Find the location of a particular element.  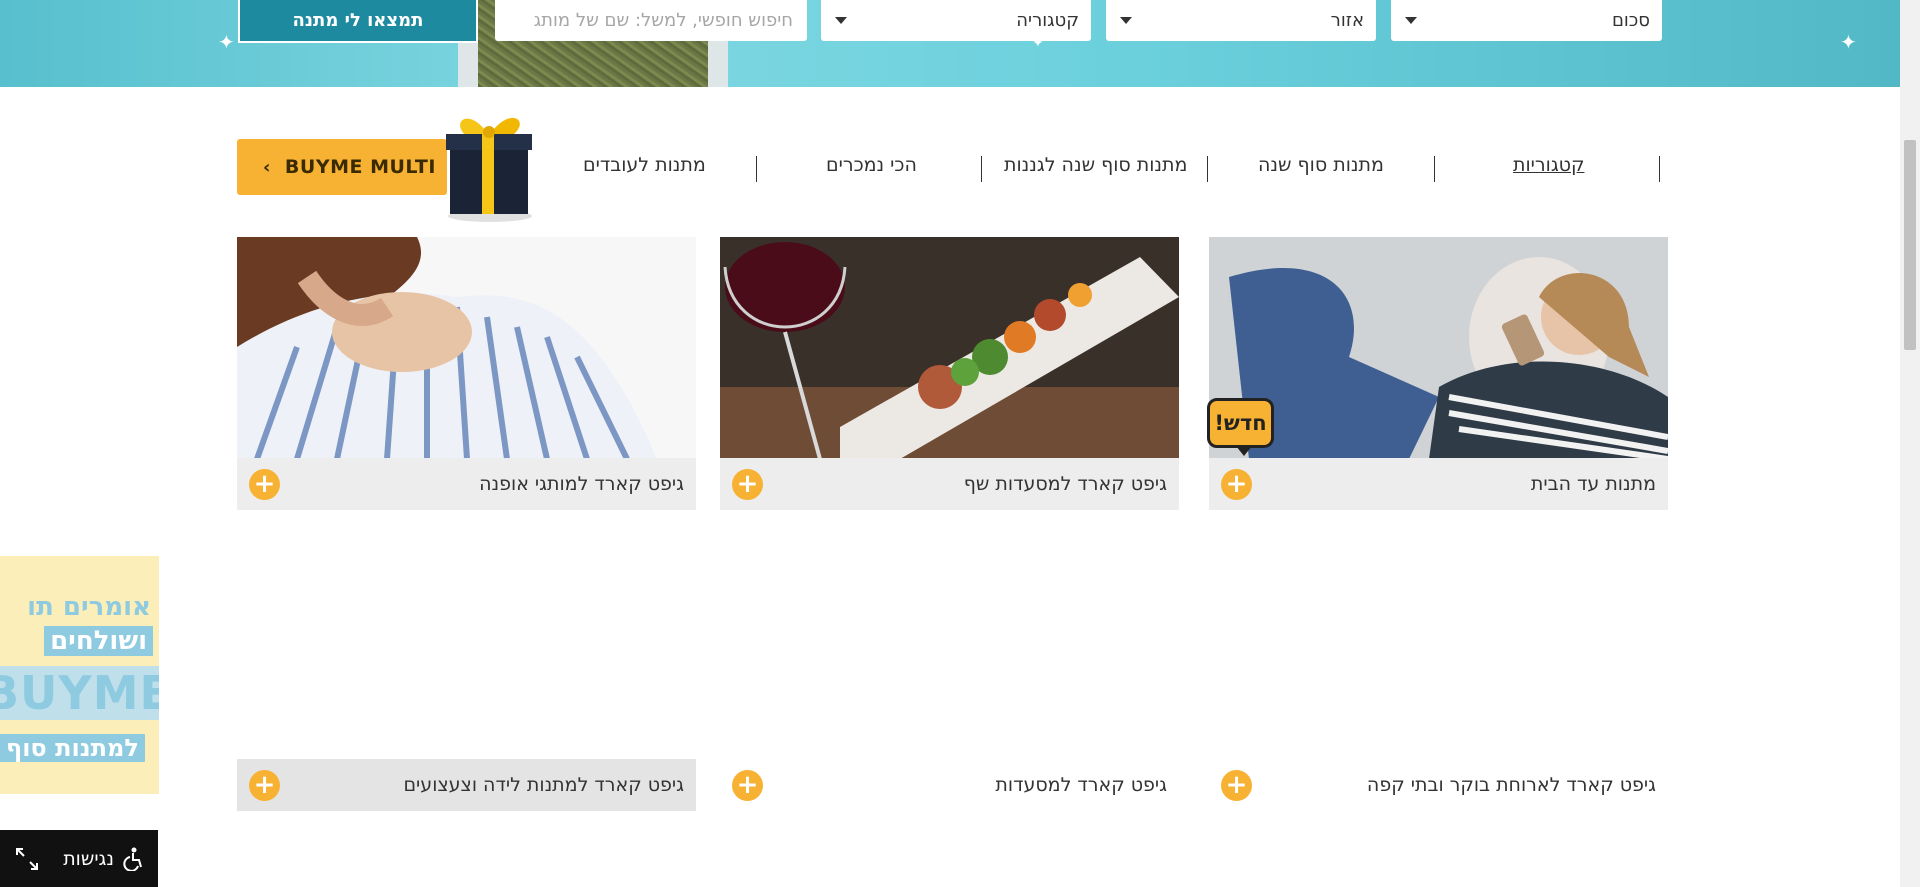

product-card: + מתנות עד הבית is located at coordinates (1438, 373).